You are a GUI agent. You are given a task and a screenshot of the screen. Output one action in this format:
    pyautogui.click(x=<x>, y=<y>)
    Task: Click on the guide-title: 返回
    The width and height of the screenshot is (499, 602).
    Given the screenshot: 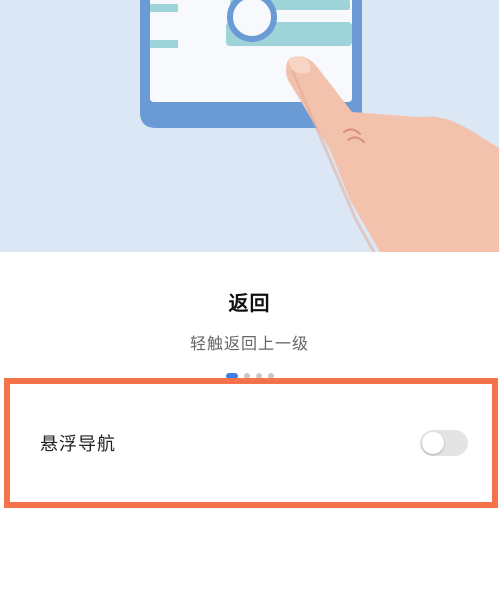 What is the action you would take?
    pyautogui.click(x=249, y=303)
    